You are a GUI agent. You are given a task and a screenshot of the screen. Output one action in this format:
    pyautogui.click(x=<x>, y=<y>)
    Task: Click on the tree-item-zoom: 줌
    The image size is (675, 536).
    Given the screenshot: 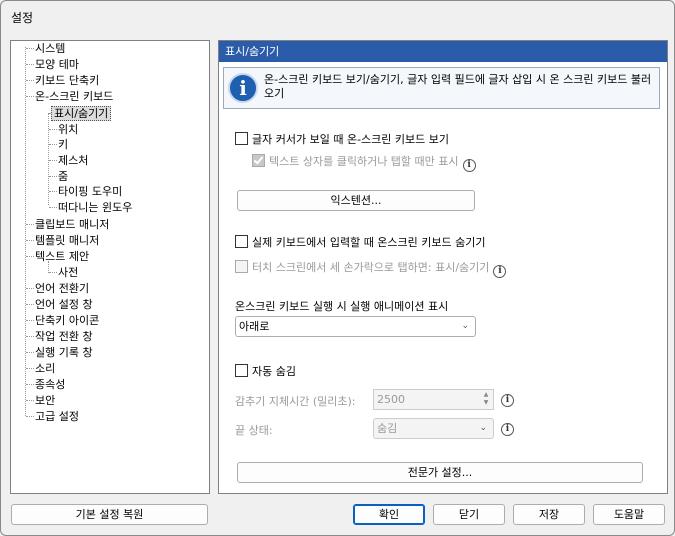 What is the action you would take?
    pyautogui.click(x=63, y=176)
    